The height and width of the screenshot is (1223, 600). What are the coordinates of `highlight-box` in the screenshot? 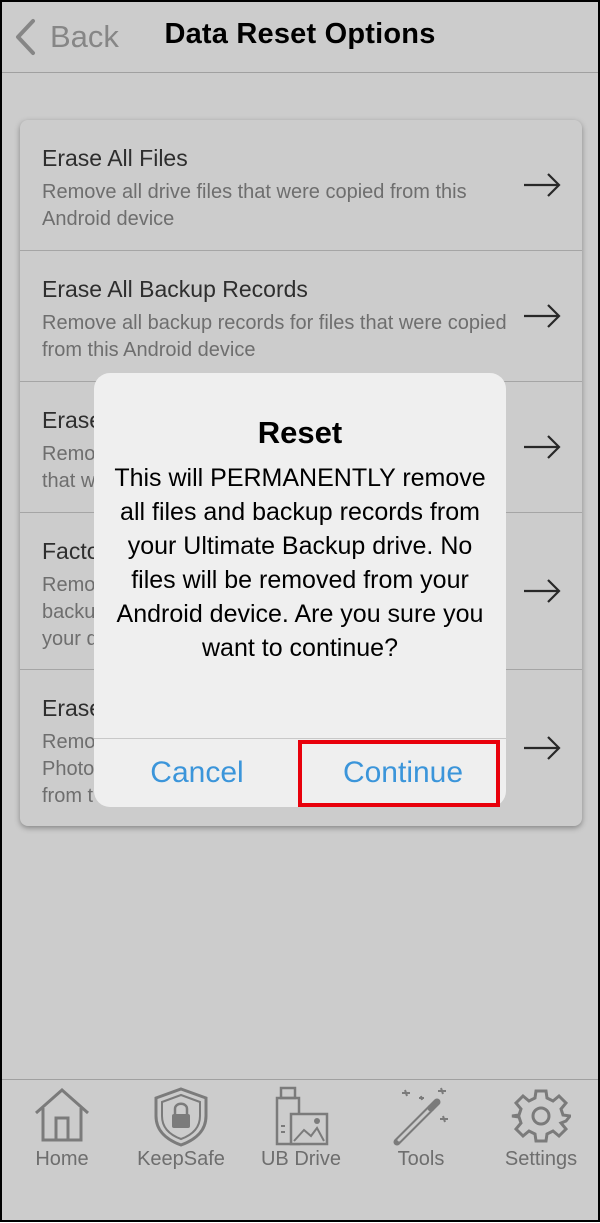 It's located at (399, 773).